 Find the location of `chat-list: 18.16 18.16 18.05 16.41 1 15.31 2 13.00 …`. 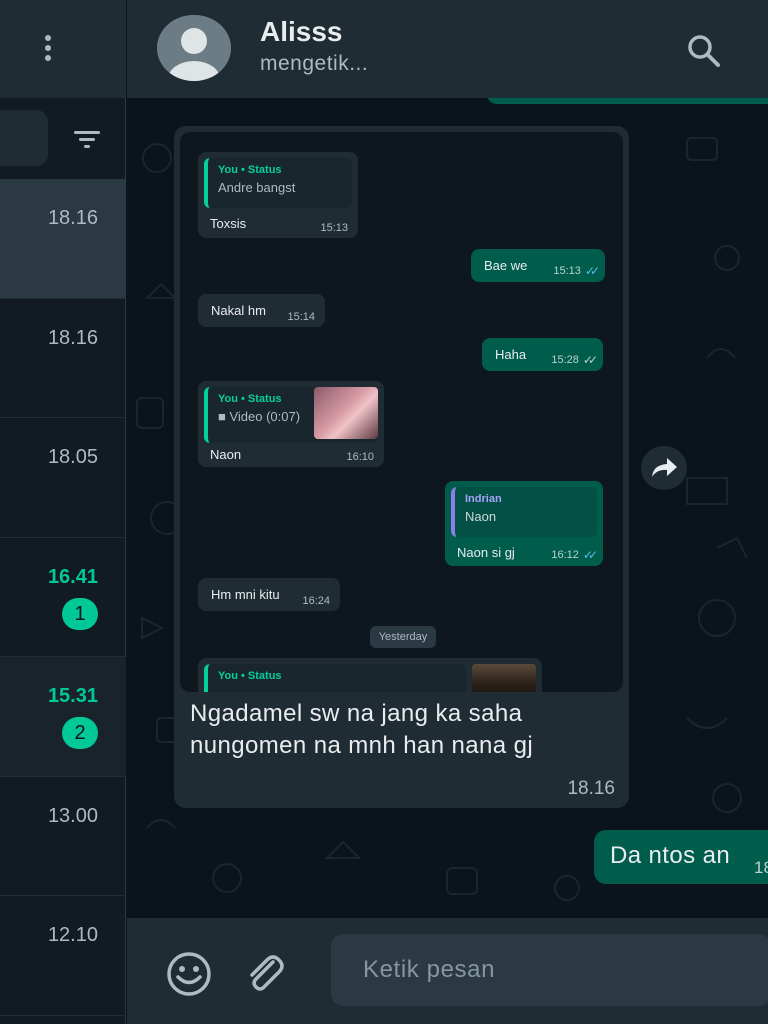

chat-list: 18.16 18.16 18.05 16.41 1 15.31 2 13.00 … is located at coordinates (63, 597).